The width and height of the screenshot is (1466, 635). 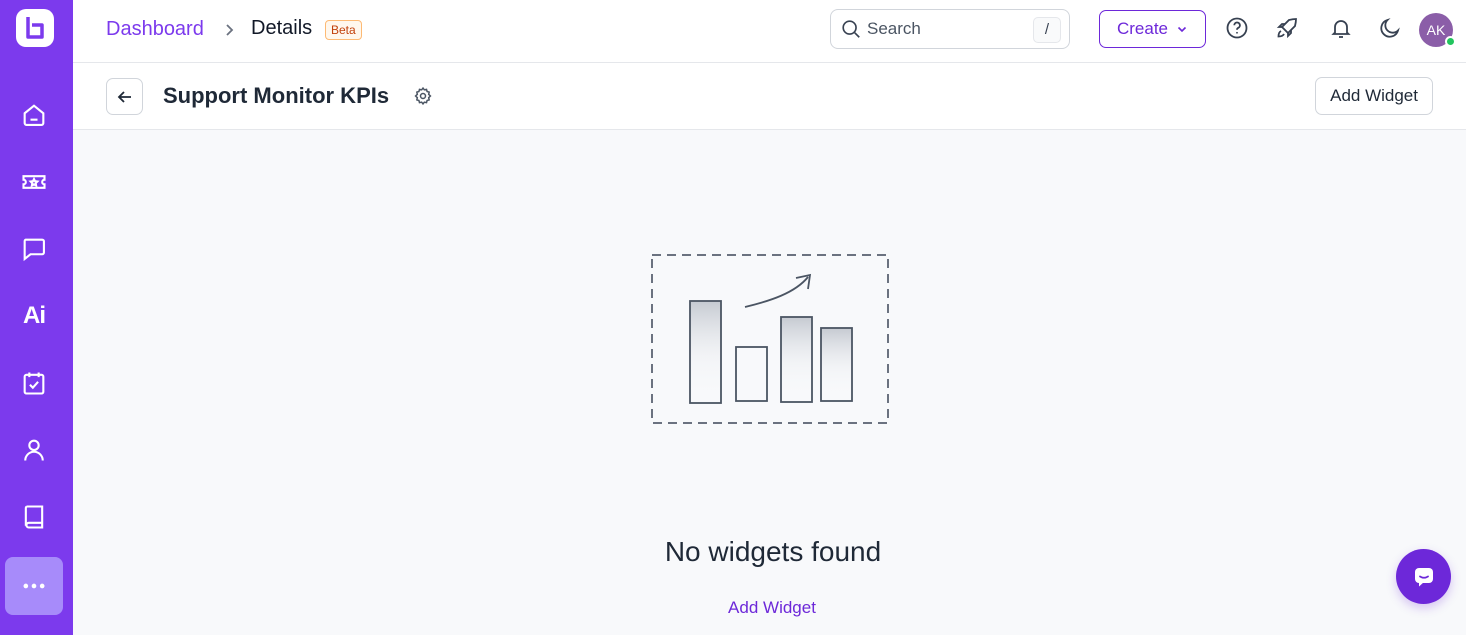 I want to click on sidebar-item-contacts, so click(x=34, y=450).